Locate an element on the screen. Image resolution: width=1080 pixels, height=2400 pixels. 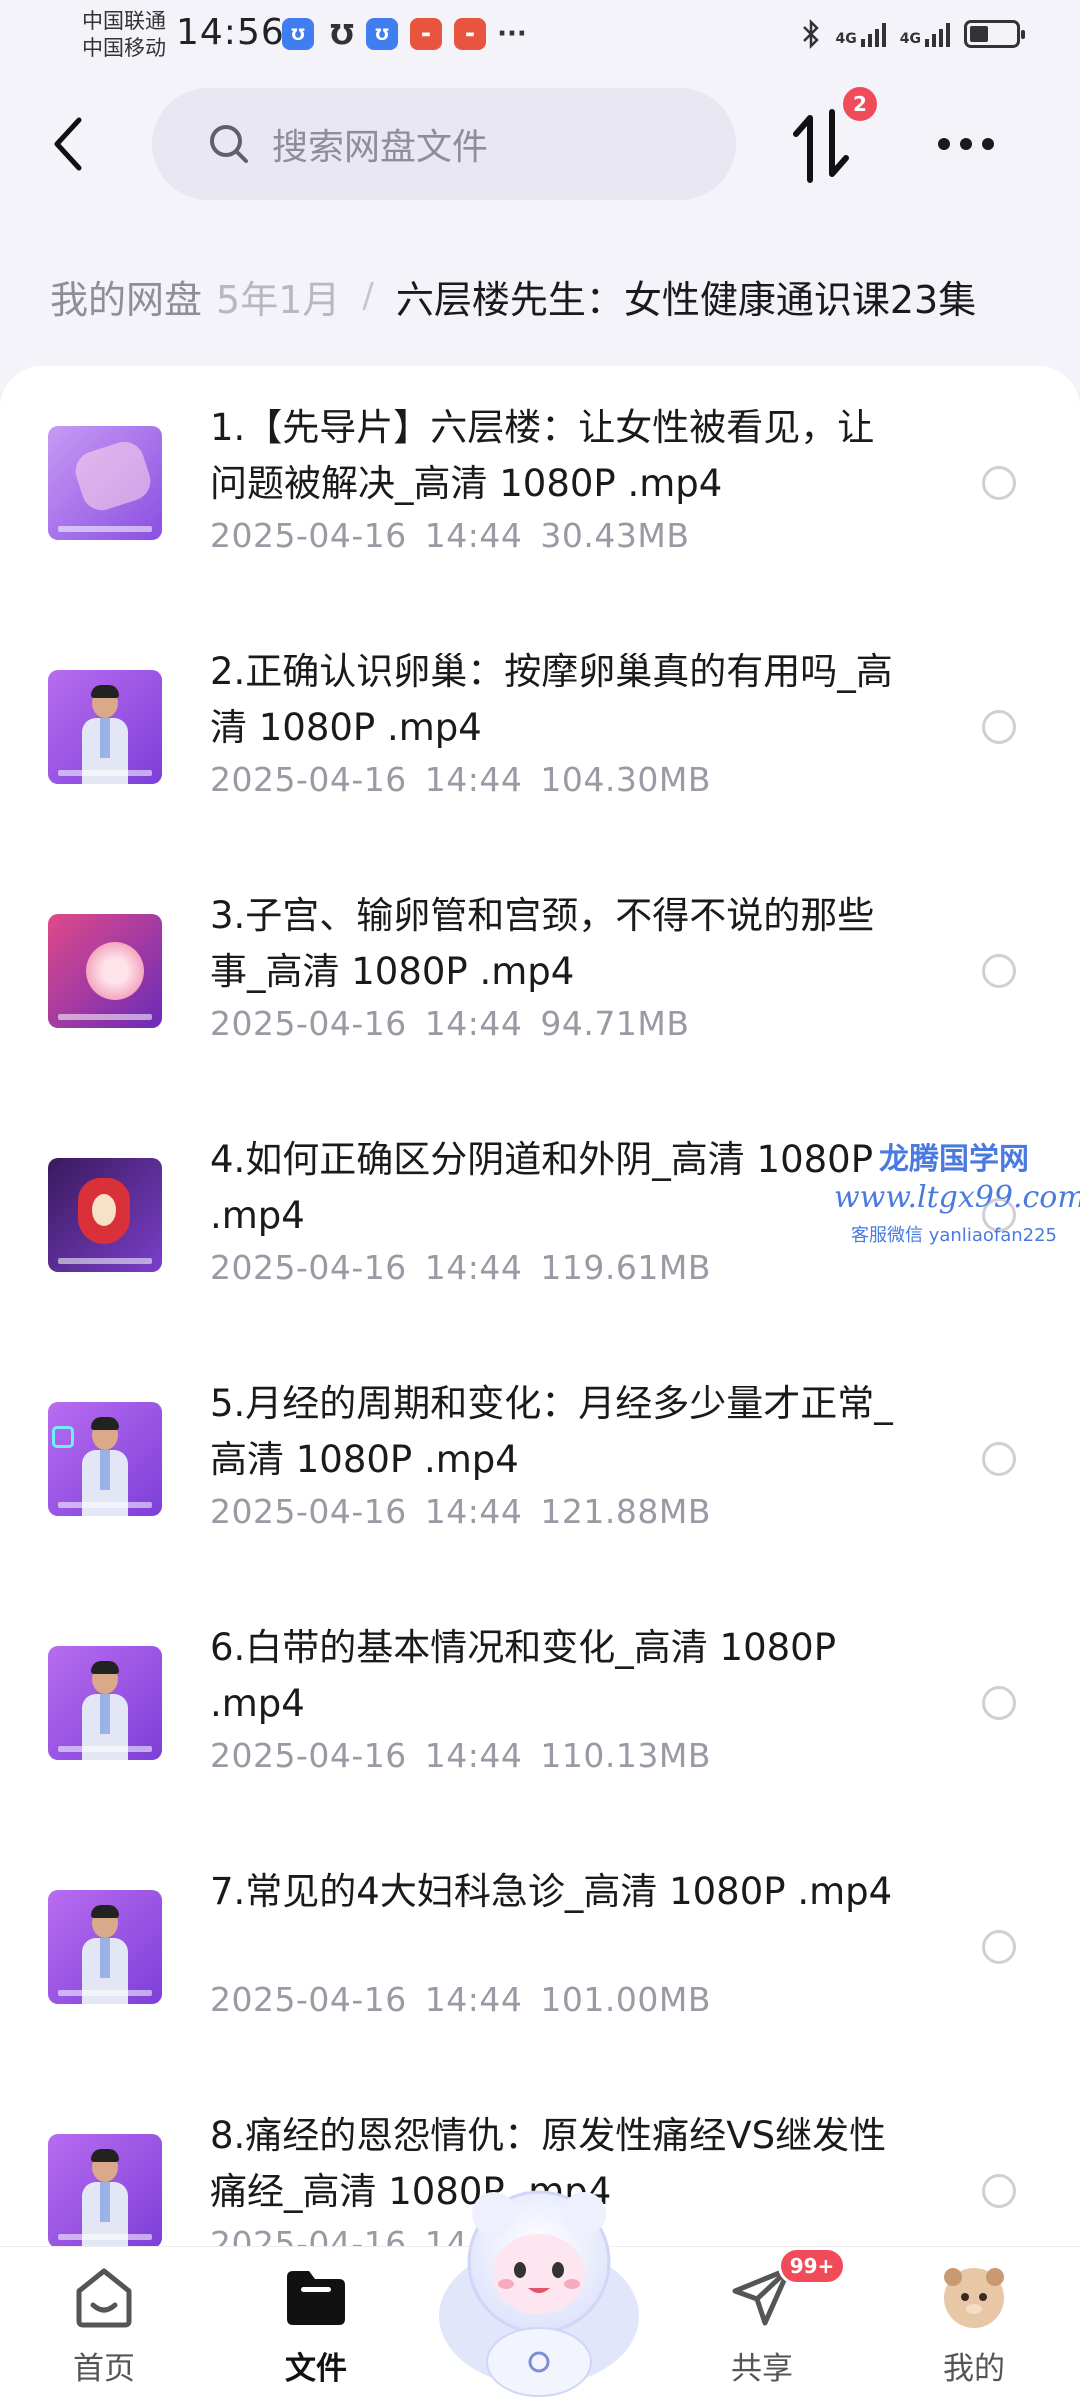
breadcrumb-root: 我的网盘 is located at coordinates (108, 296).